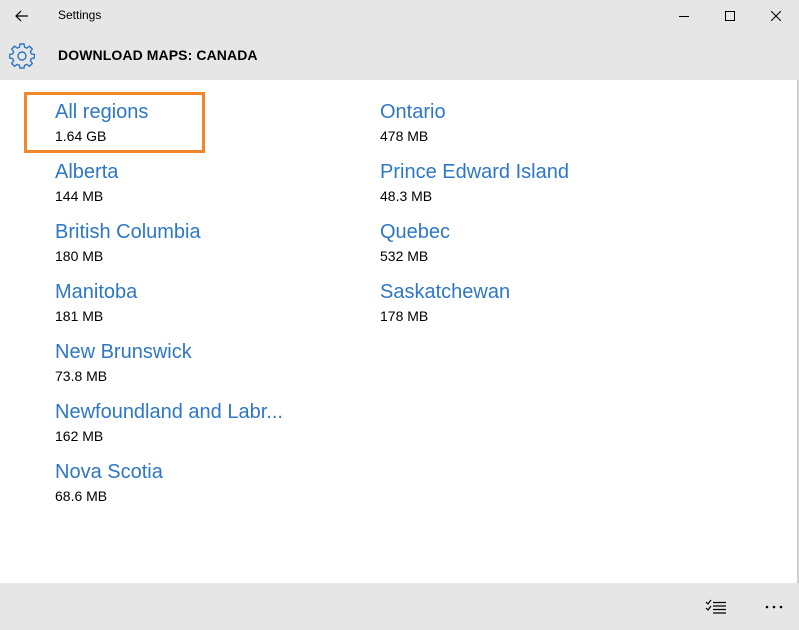 The width and height of the screenshot is (799, 630). I want to click on region-name: Prince Edward Island, so click(474, 172).